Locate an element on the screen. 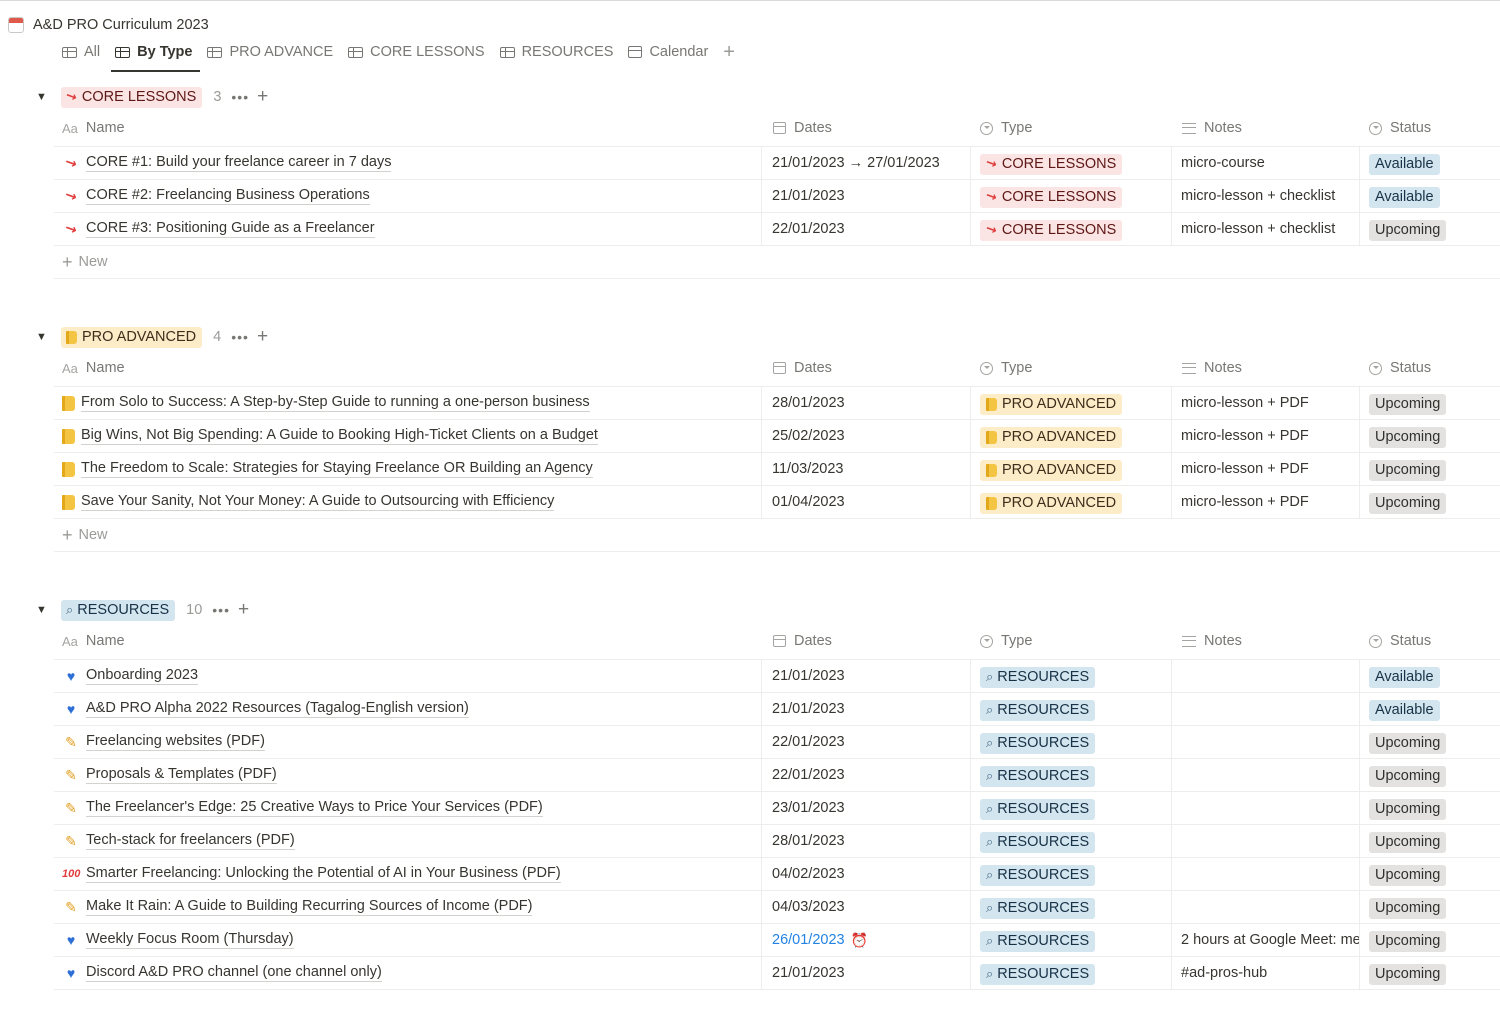 The width and height of the screenshot is (1500, 1017). row-title: Weekly Focus Room (Thursday) is located at coordinates (190, 940).